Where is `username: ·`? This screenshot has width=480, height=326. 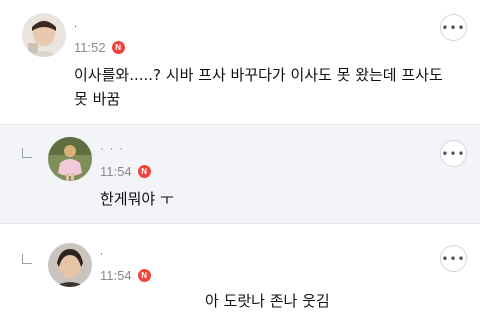
username: · is located at coordinates (101, 255).